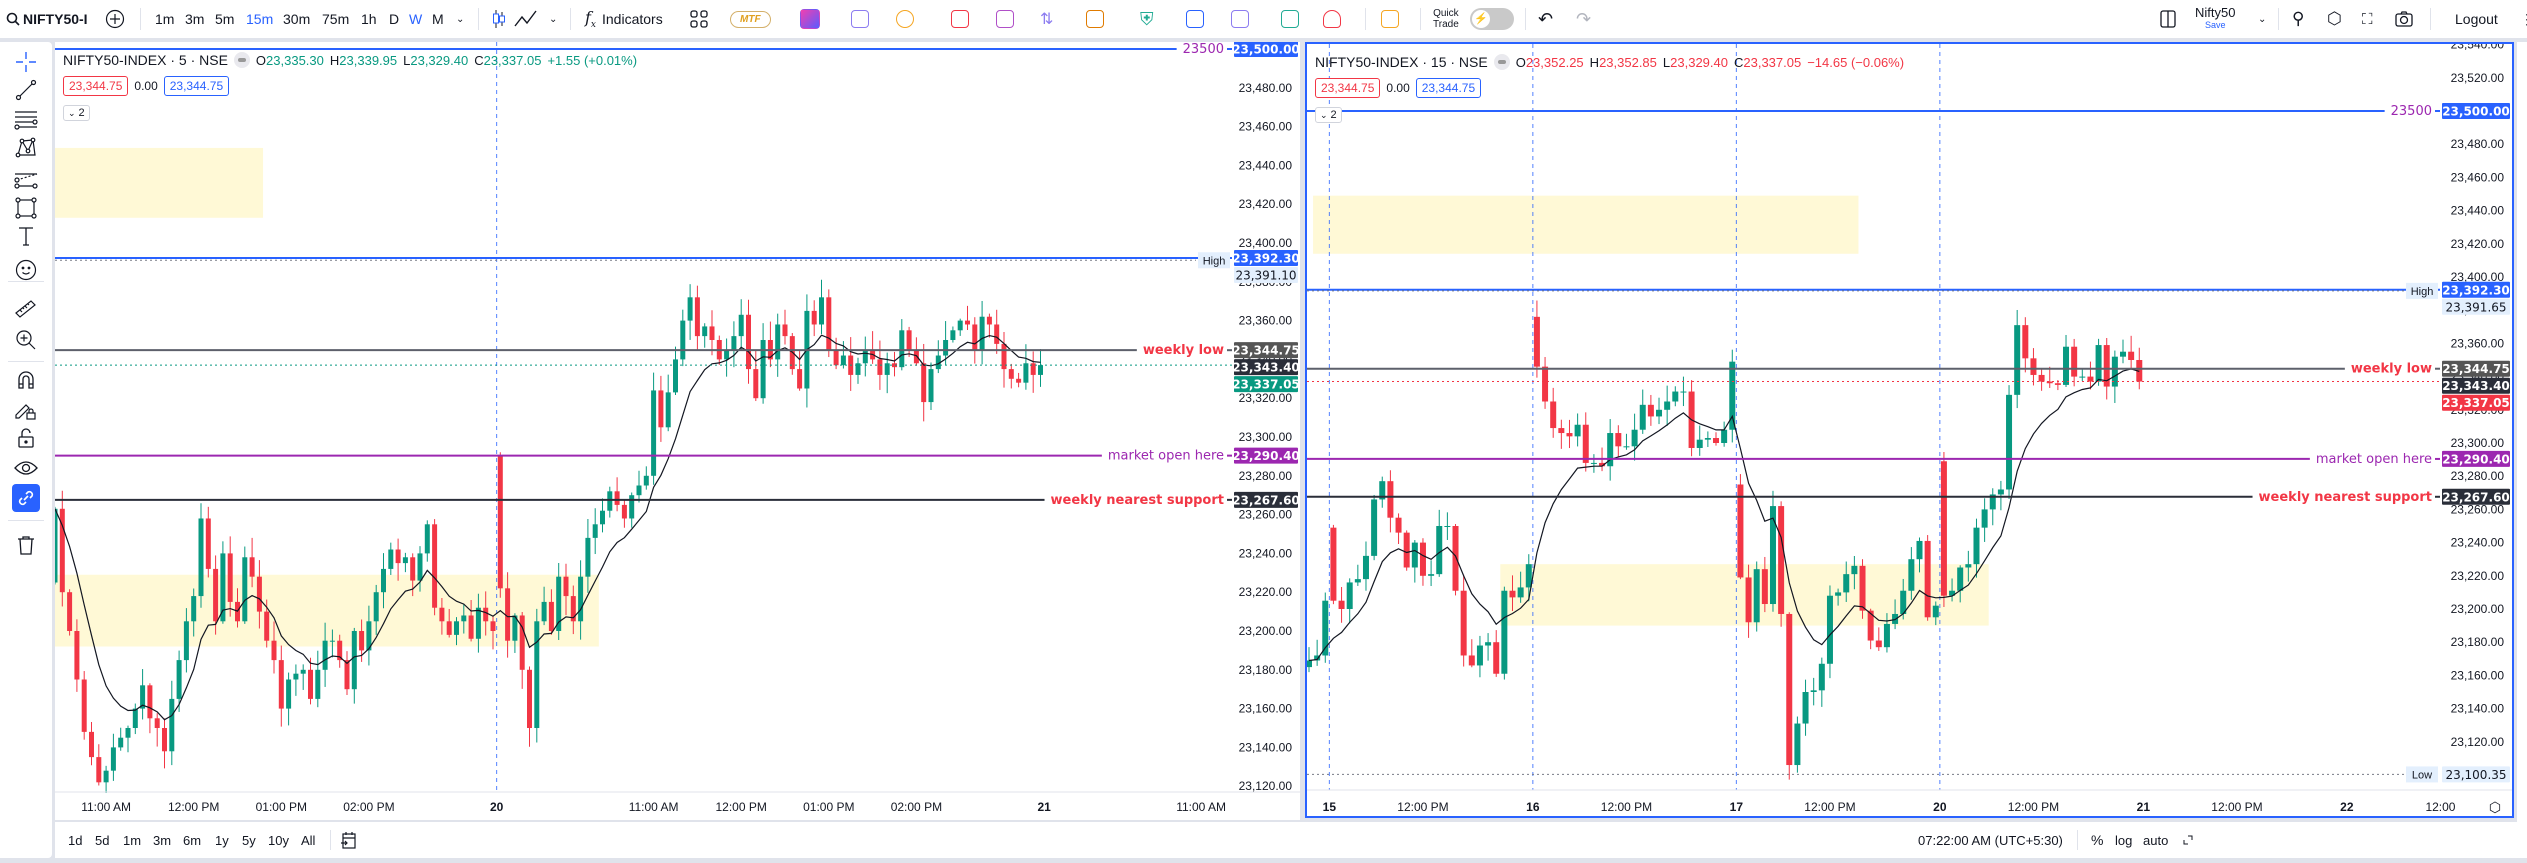 This screenshot has height=863, width=2527. Describe the element at coordinates (526, 19) in the screenshot. I see `compare-button` at that location.